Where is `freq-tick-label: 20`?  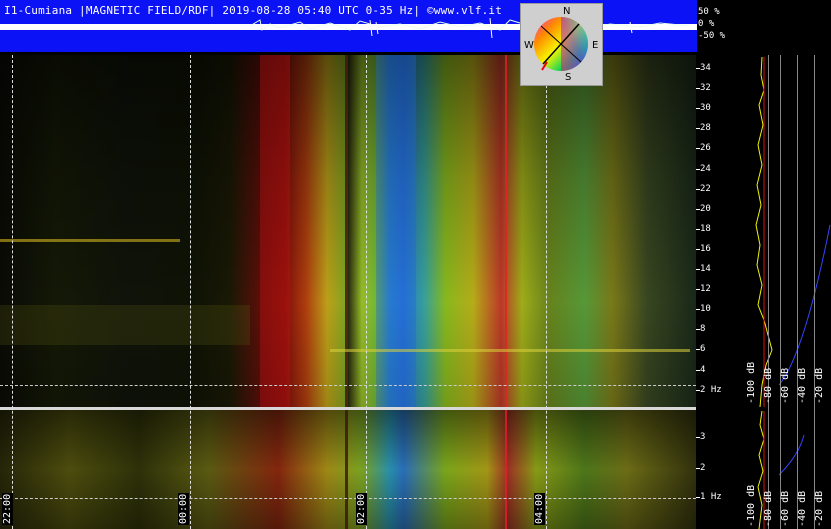
freq-tick-label: 20 is located at coordinates (705, 208).